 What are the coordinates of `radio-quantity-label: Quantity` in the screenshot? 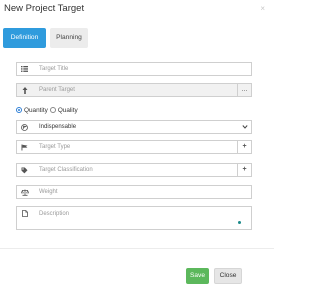 It's located at (36, 110).